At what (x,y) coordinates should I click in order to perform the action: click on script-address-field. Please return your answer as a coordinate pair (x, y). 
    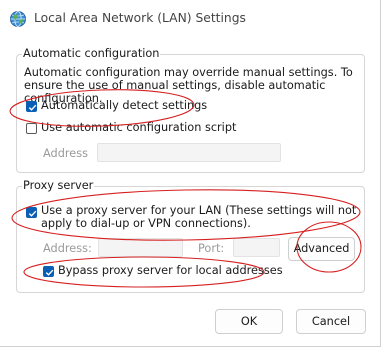
    Looking at the image, I should click on (189, 152).